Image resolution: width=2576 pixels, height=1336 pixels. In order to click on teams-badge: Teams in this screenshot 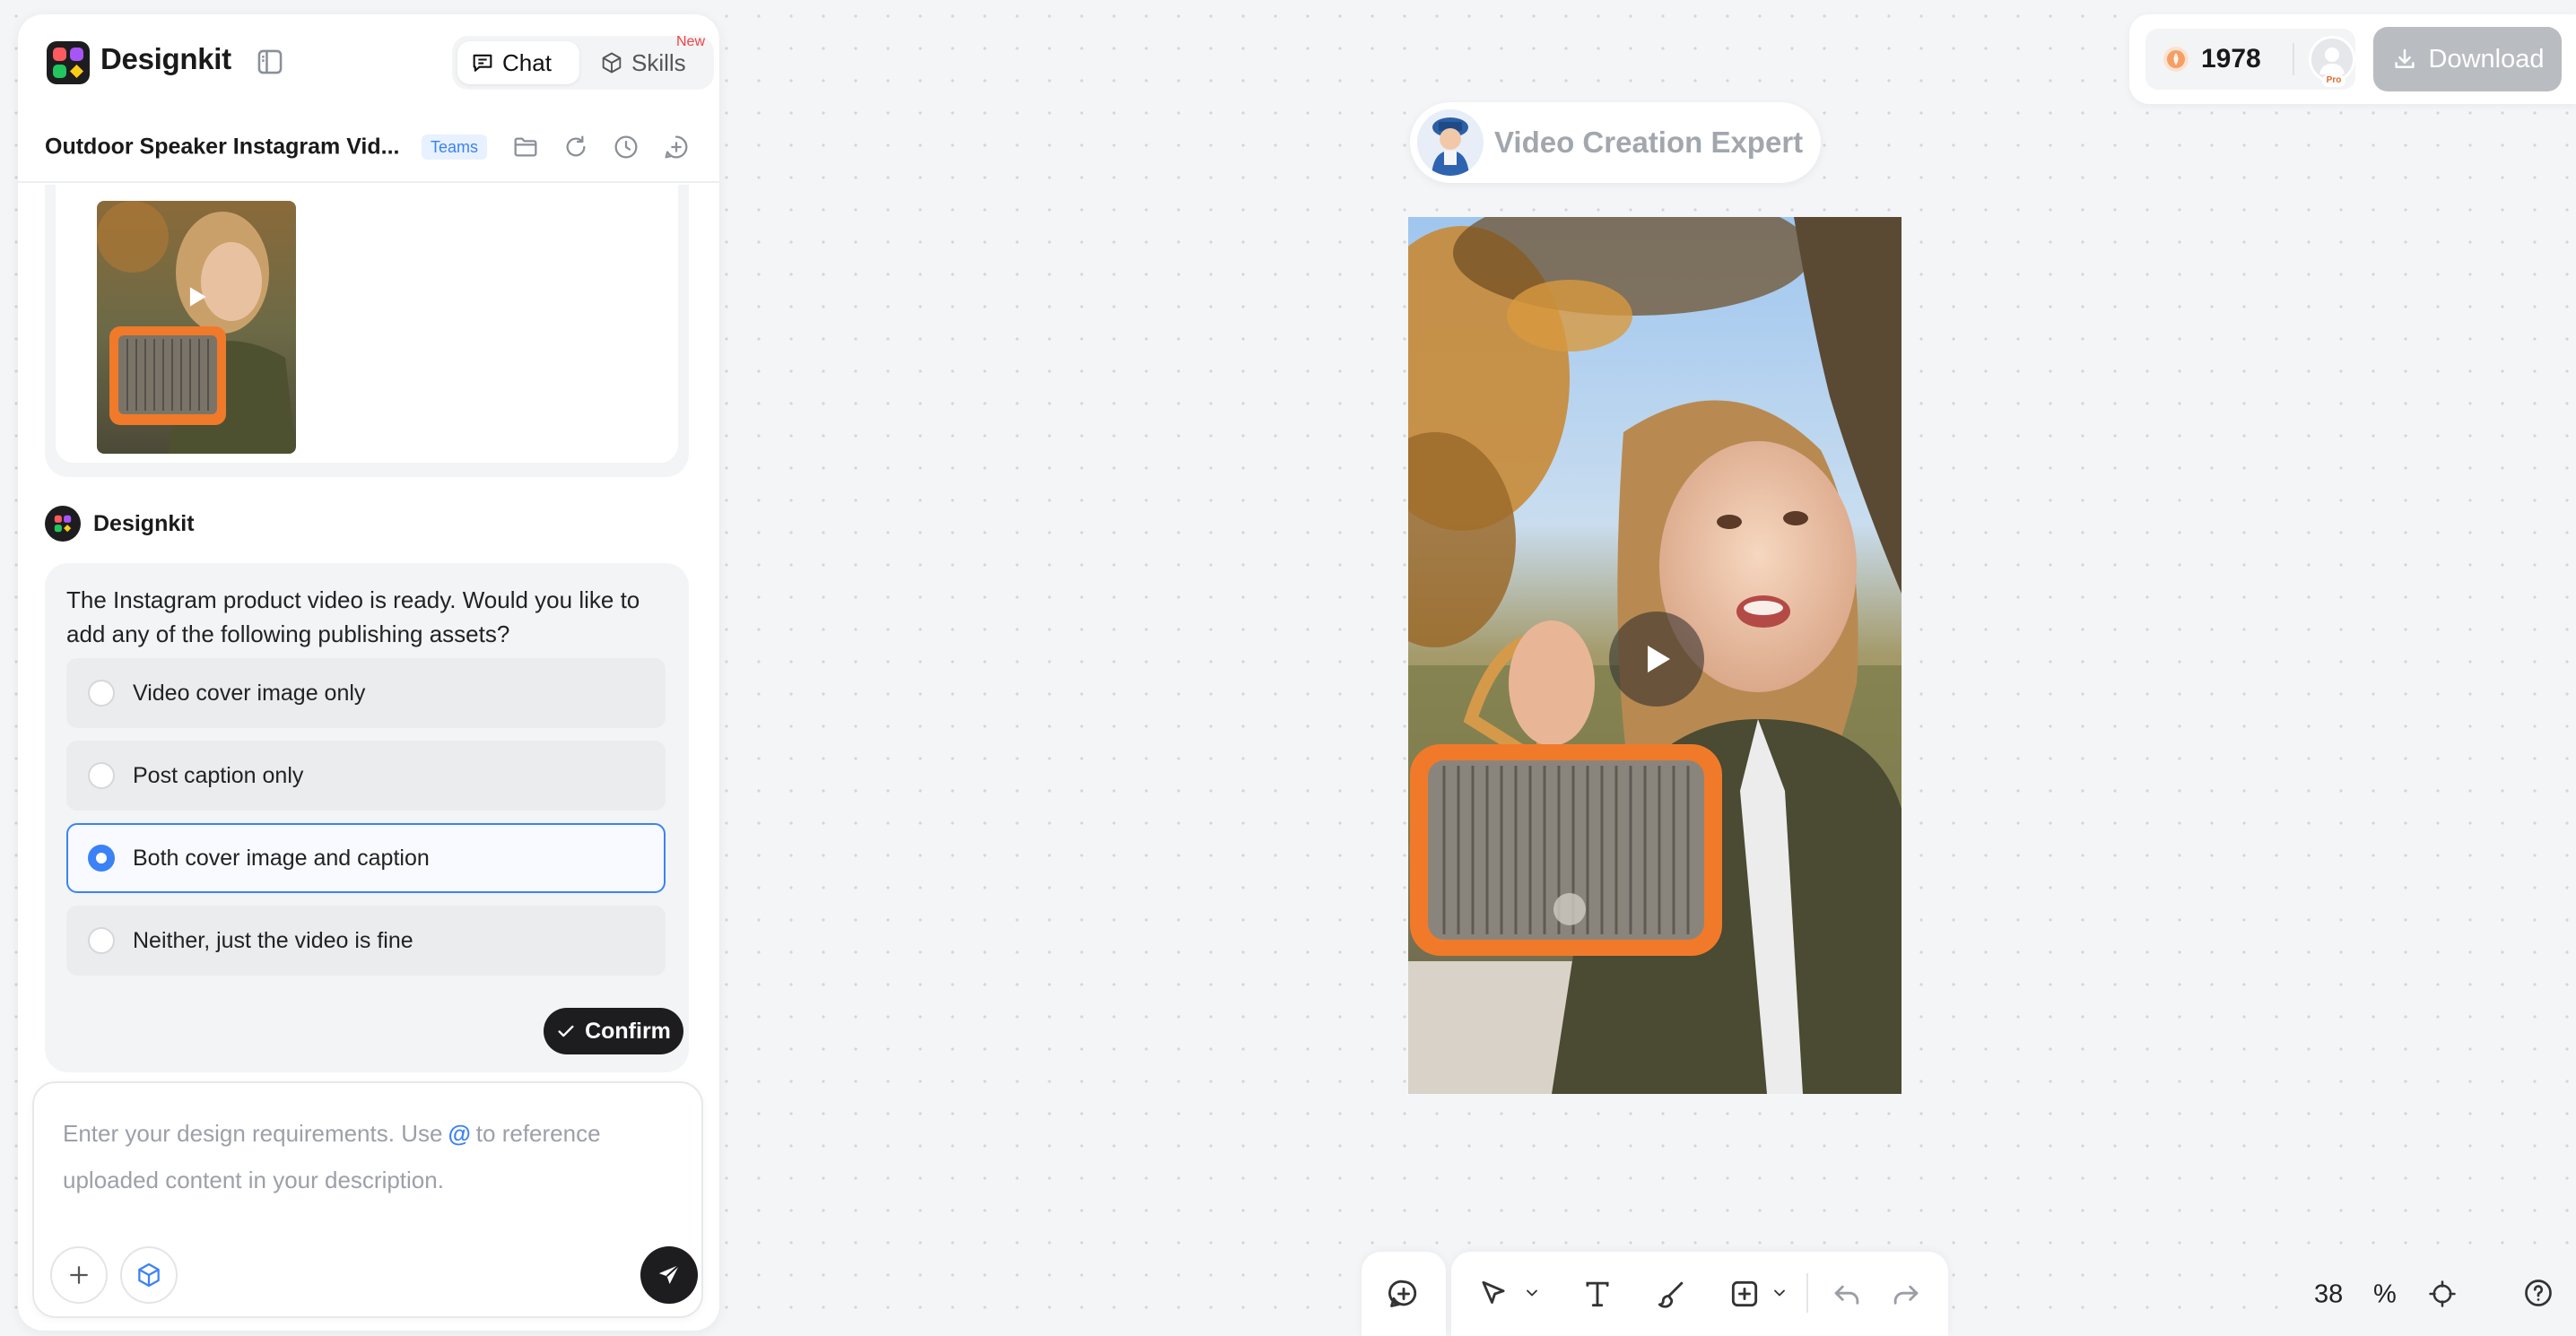, I will do `click(455, 147)`.